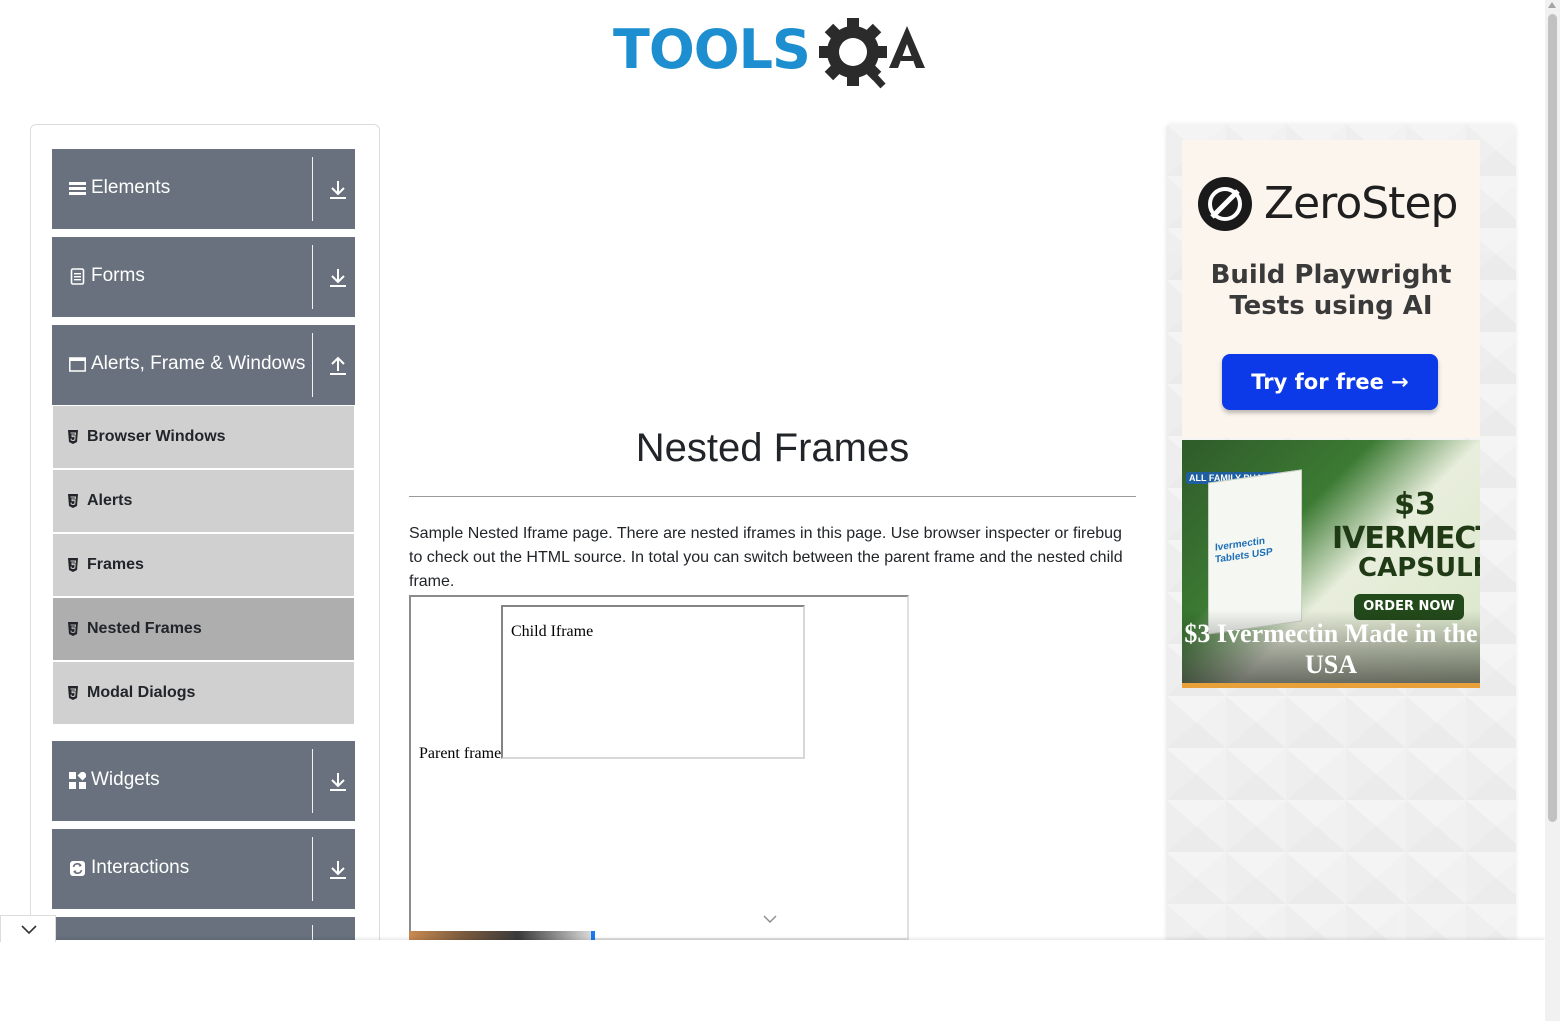 The image size is (1560, 1021). Describe the element at coordinates (772, 496) in the screenshot. I see `title-divider` at that location.